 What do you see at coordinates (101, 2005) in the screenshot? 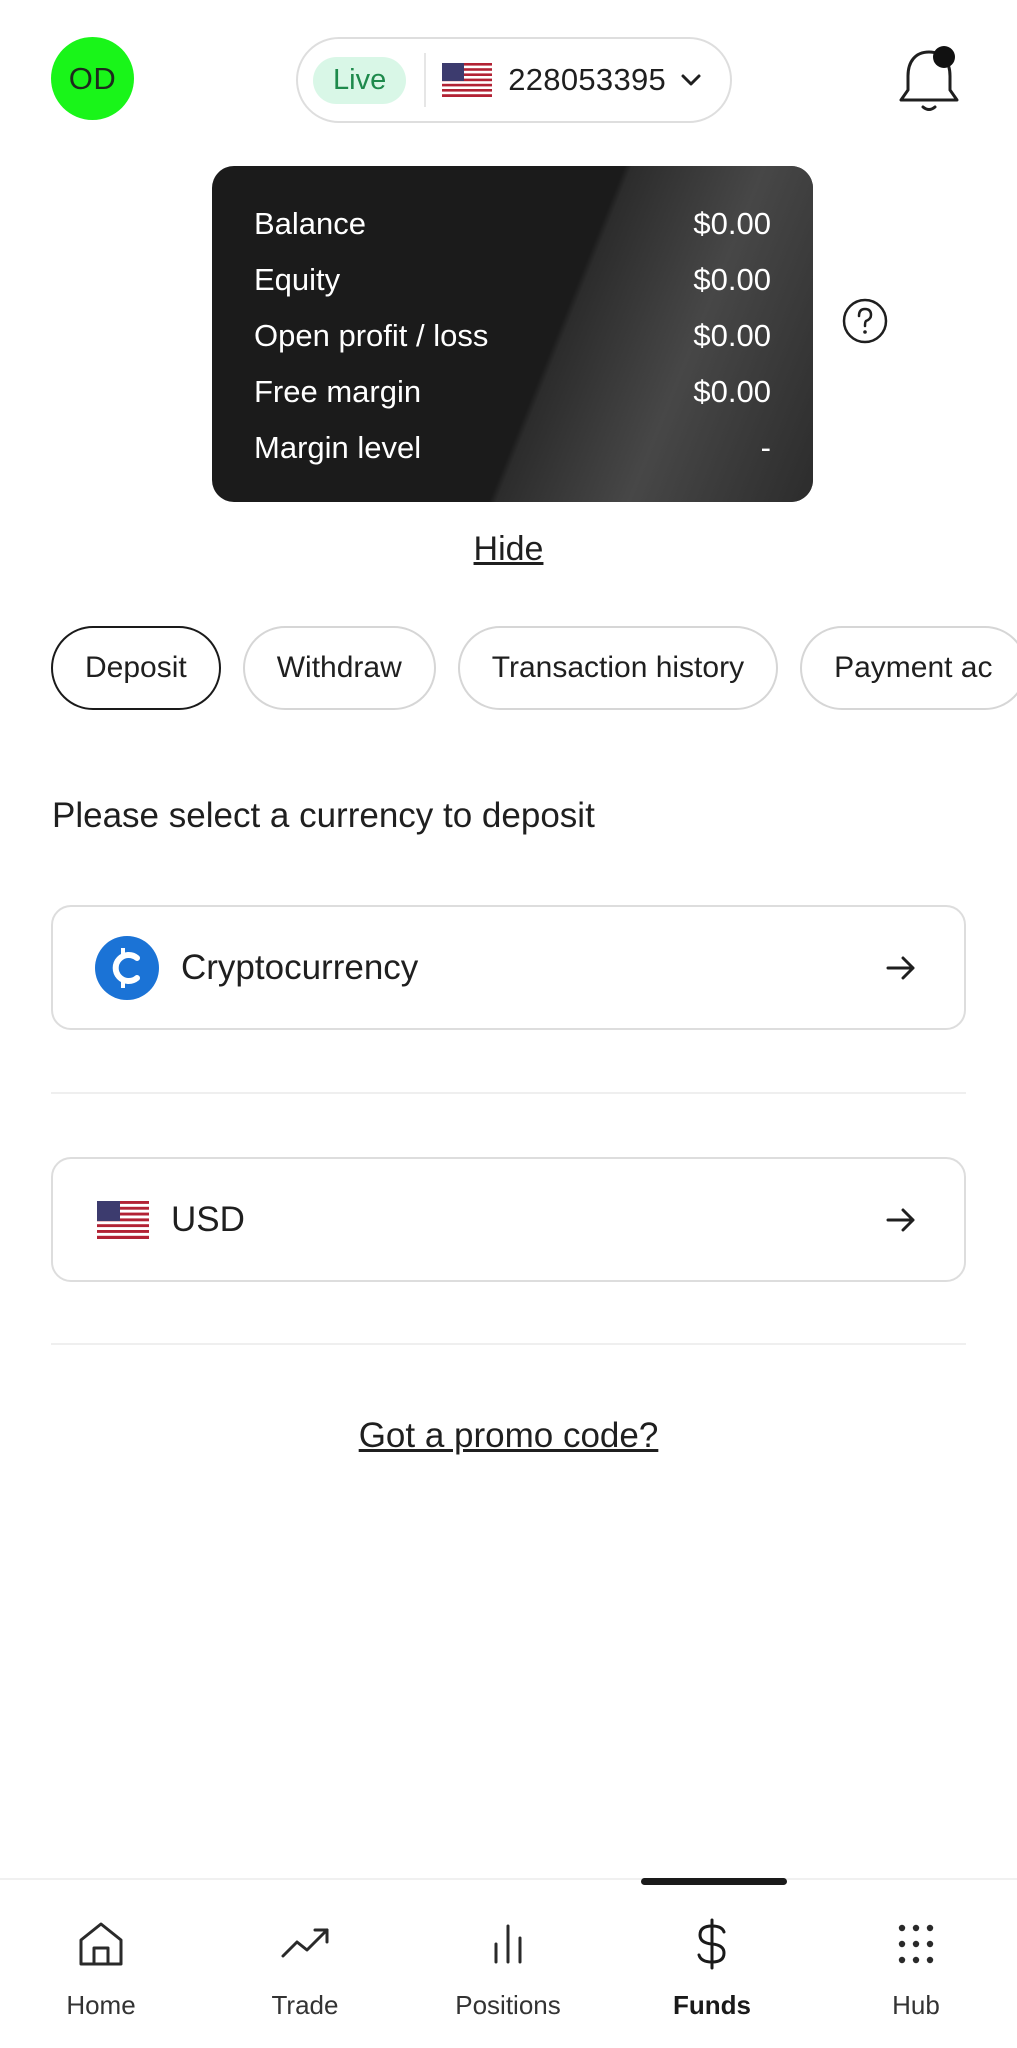
I see `nav-home-label: Home` at bounding box center [101, 2005].